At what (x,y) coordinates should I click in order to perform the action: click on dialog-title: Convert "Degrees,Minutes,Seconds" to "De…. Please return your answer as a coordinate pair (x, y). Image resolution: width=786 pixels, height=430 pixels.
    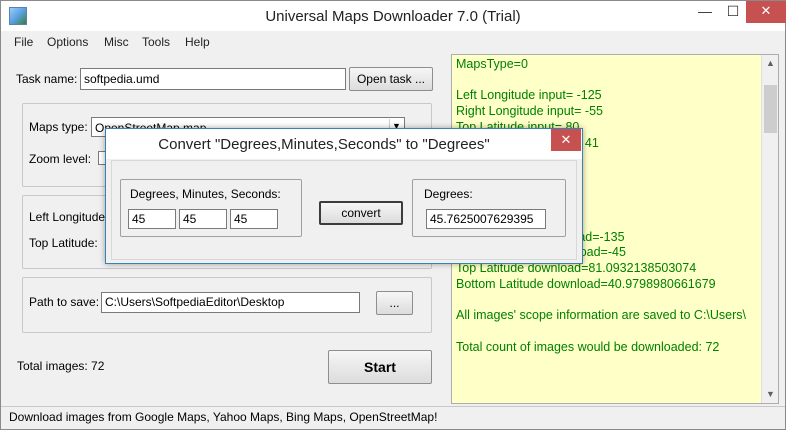
    Looking at the image, I should click on (324, 144).